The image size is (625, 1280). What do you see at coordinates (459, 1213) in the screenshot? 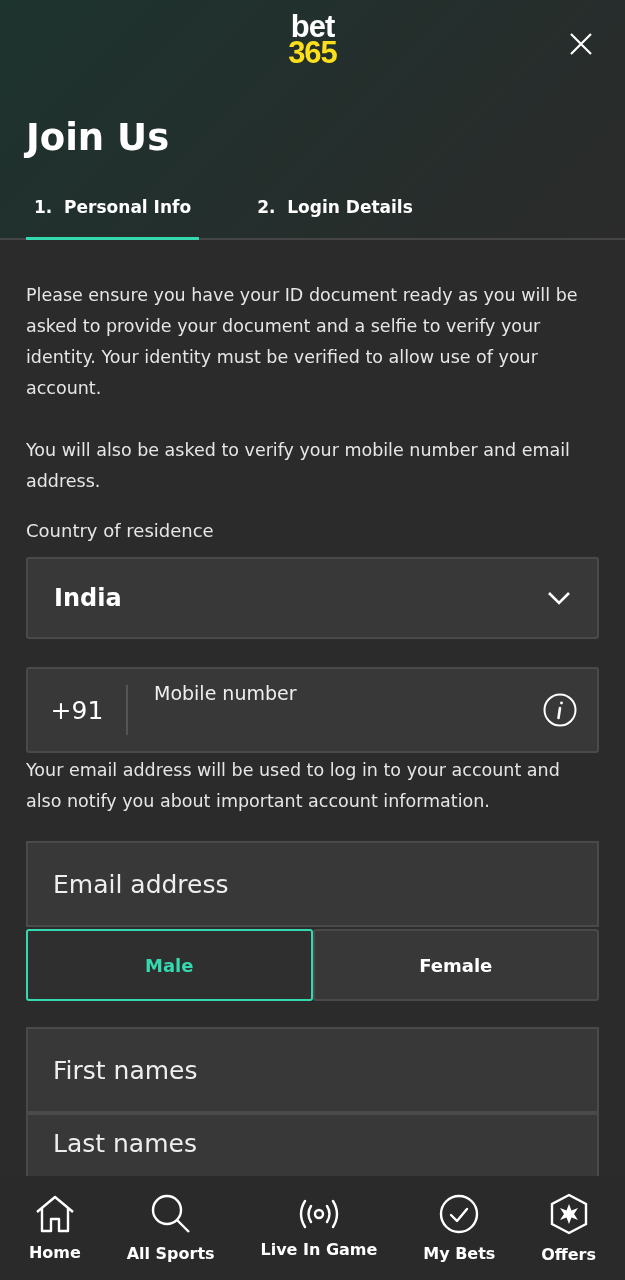
I see `check-circle-icon` at bounding box center [459, 1213].